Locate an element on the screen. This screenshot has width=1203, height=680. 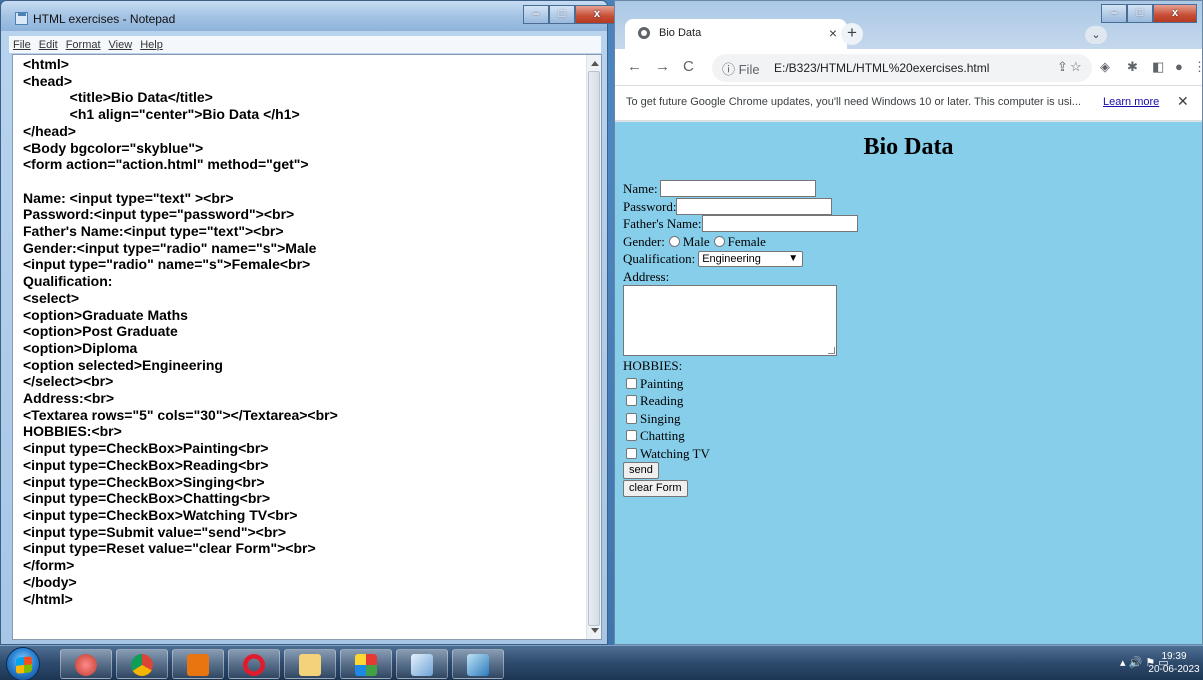
code-line: <form action="action.html" method="get"> is located at coordinates (166, 164).